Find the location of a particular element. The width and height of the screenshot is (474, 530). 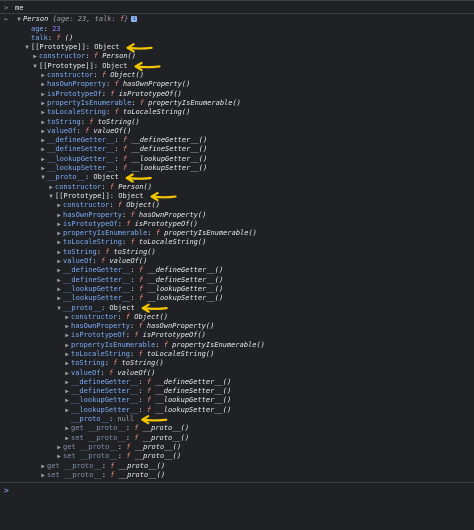

console-prompt: > is located at coordinates (6, 490).